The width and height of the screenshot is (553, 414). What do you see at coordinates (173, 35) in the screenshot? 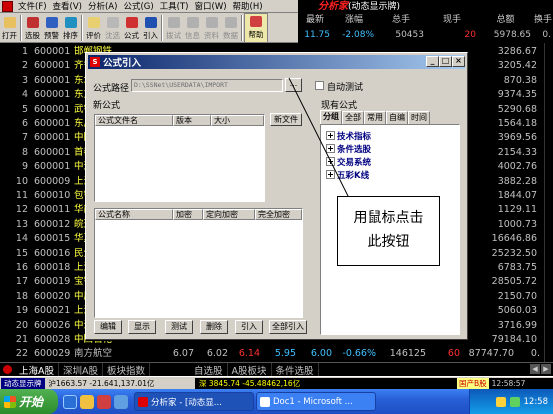
I see `test-label: 拨试` at bounding box center [173, 35].